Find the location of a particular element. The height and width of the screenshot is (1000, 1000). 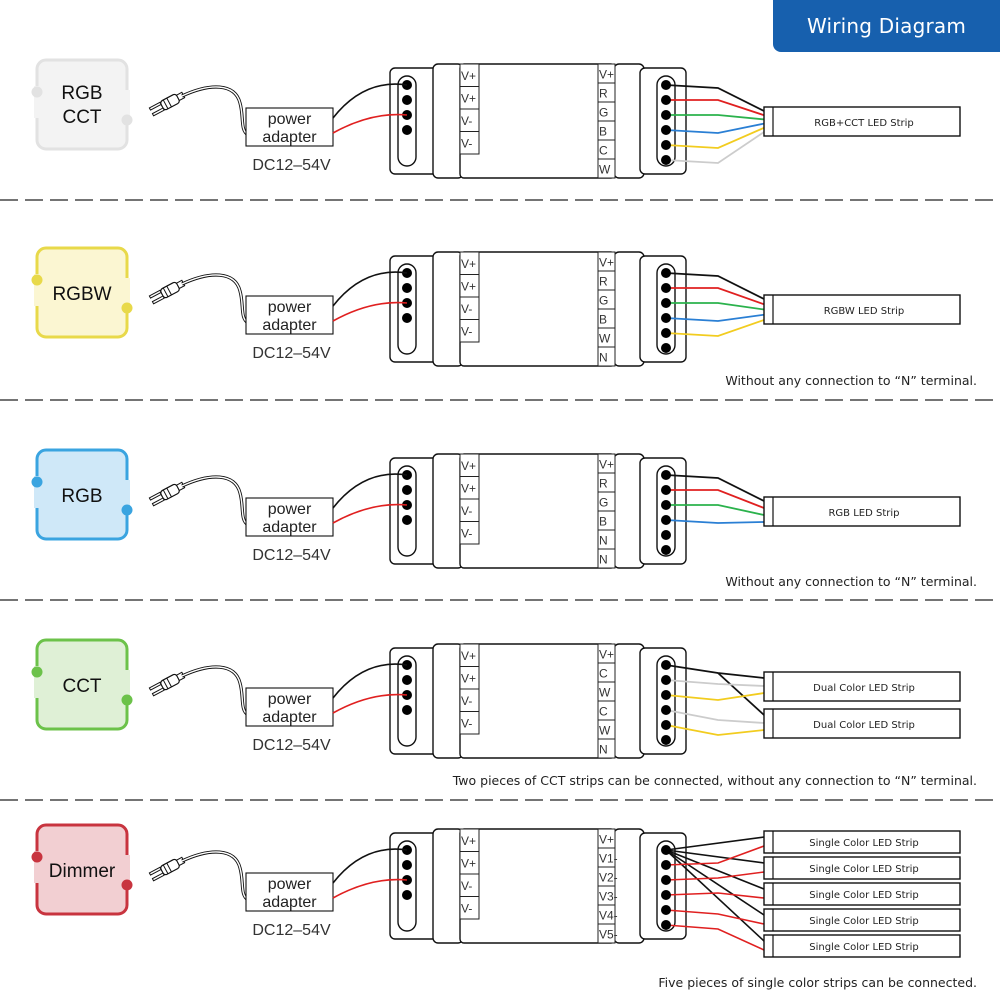

mode-label: RGBW is located at coordinates (81, 294).